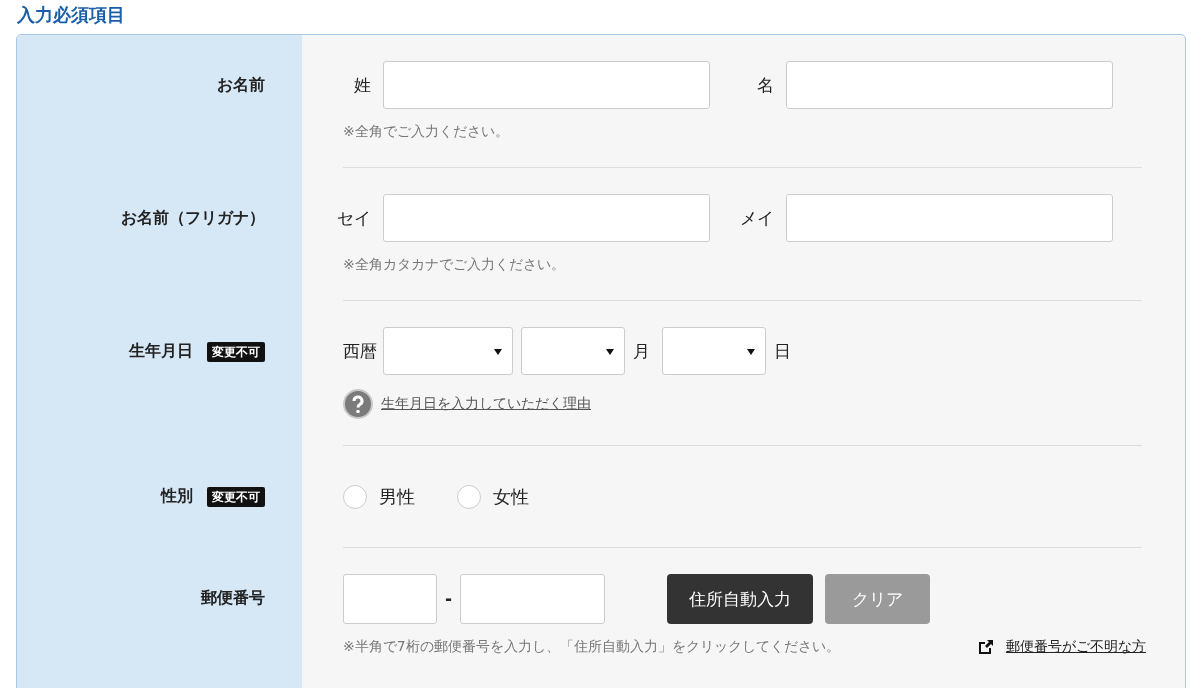 The height and width of the screenshot is (688, 1200). I want to click on external-link-icon, so click(986, 647).